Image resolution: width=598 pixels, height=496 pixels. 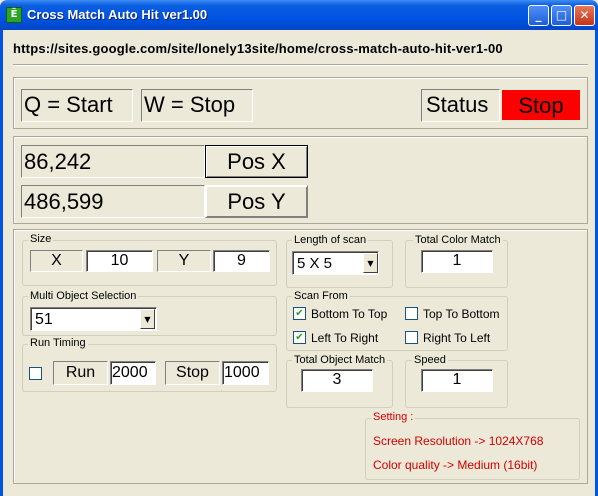 I want to click on left-to-right-checkbox: ✔, so click(x=299, y=337).